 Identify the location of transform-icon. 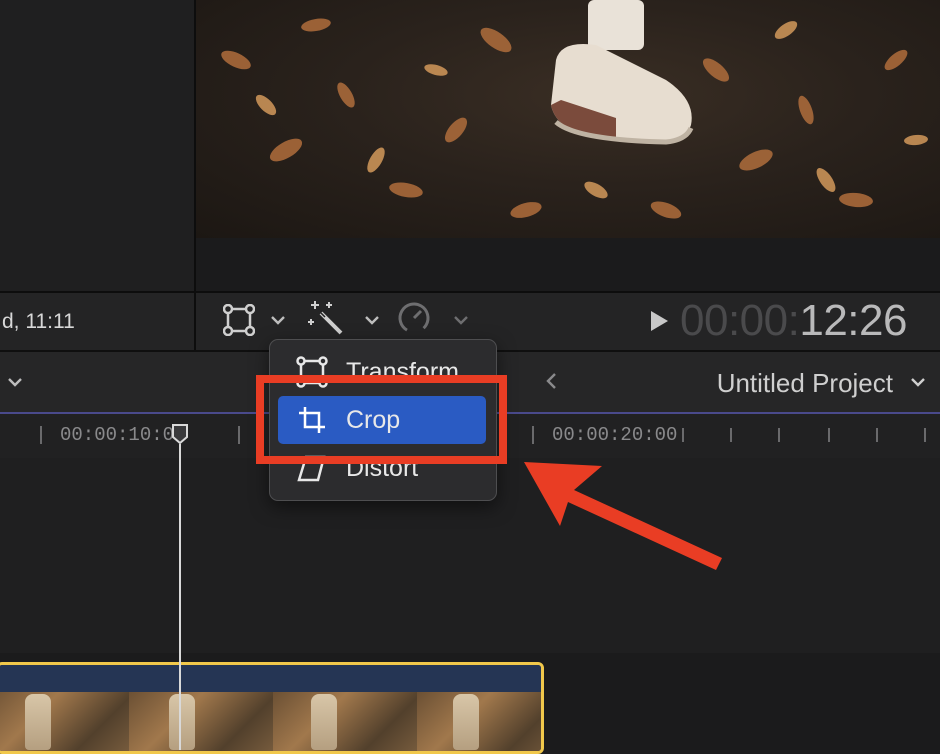
(239, 320).